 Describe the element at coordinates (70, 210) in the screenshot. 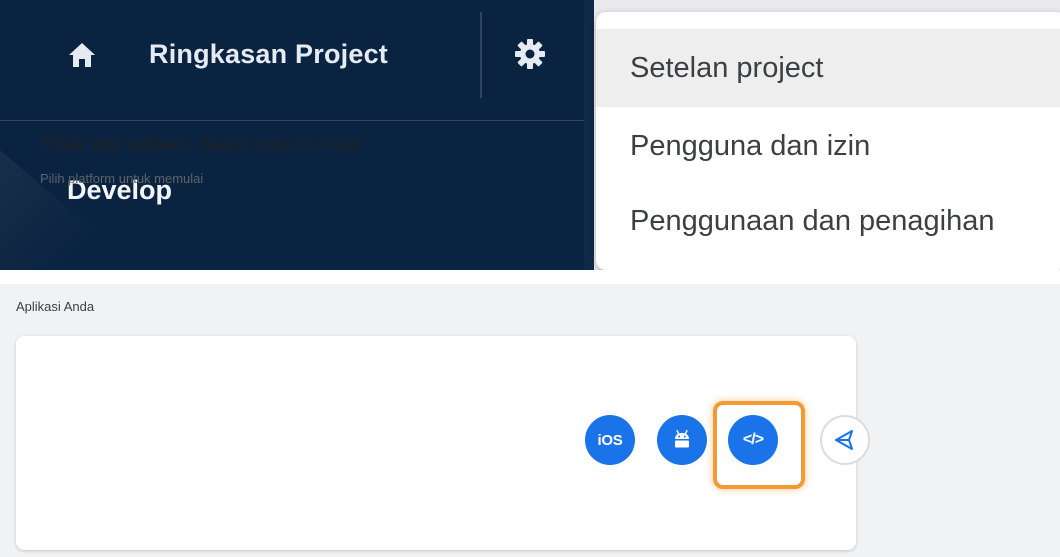

I see `sidebar-decoration` at that location.